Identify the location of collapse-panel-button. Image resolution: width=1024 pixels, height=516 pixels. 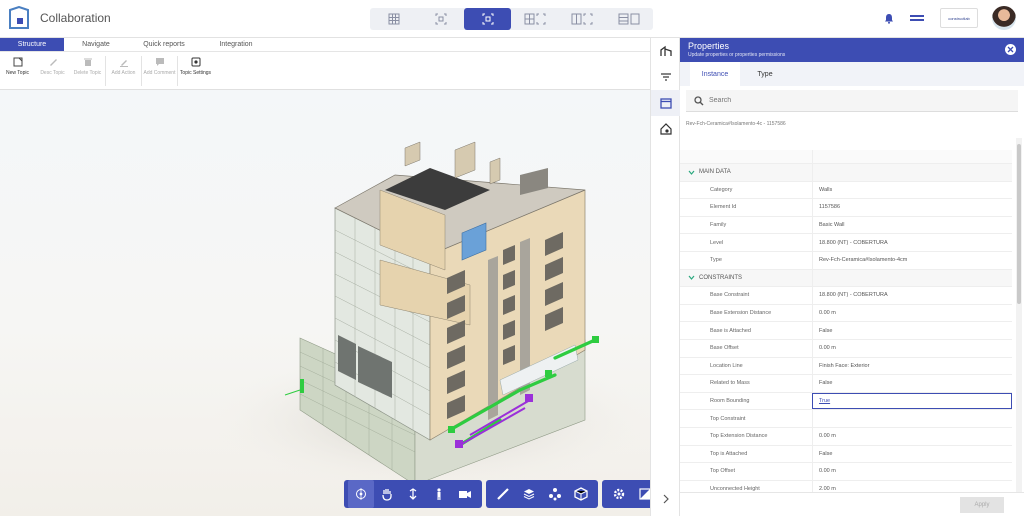
(666, 499).